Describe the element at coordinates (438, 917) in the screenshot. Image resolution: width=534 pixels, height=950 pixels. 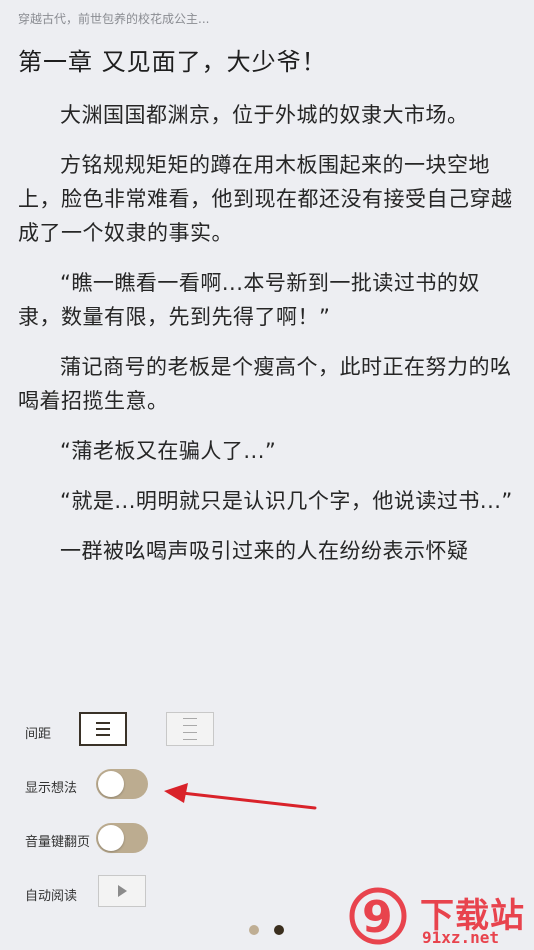
I see `watermark-logo: 9 下载站 91xz.net` at that location.